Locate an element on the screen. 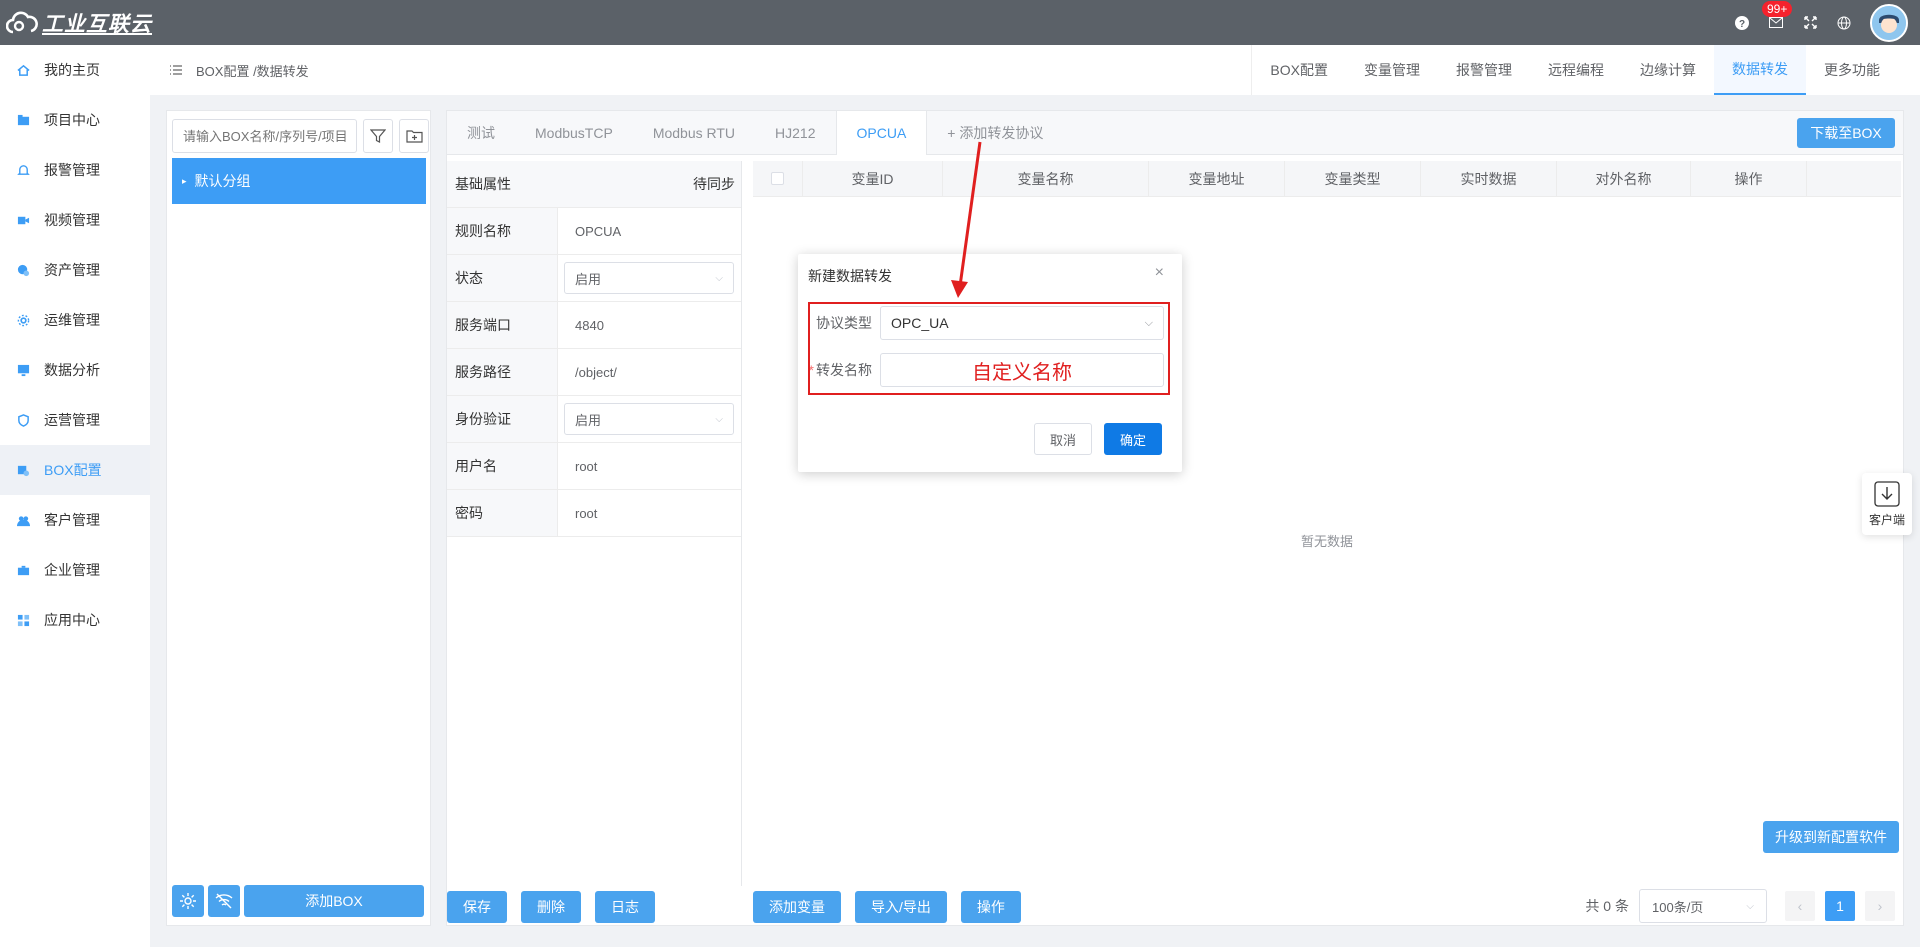  save-button: 保存 is located at coordinates (477, 907).